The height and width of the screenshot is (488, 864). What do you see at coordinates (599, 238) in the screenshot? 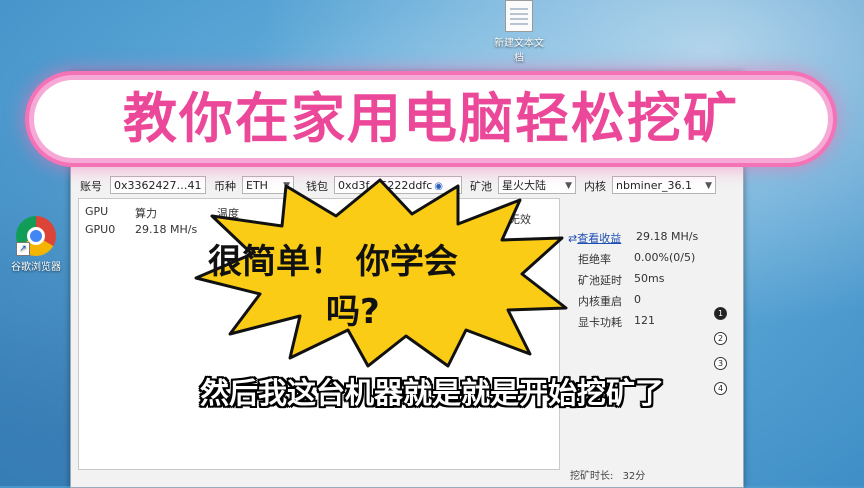
I see `view-earnings-label: 查看收益` at bounding box center [599, 238].